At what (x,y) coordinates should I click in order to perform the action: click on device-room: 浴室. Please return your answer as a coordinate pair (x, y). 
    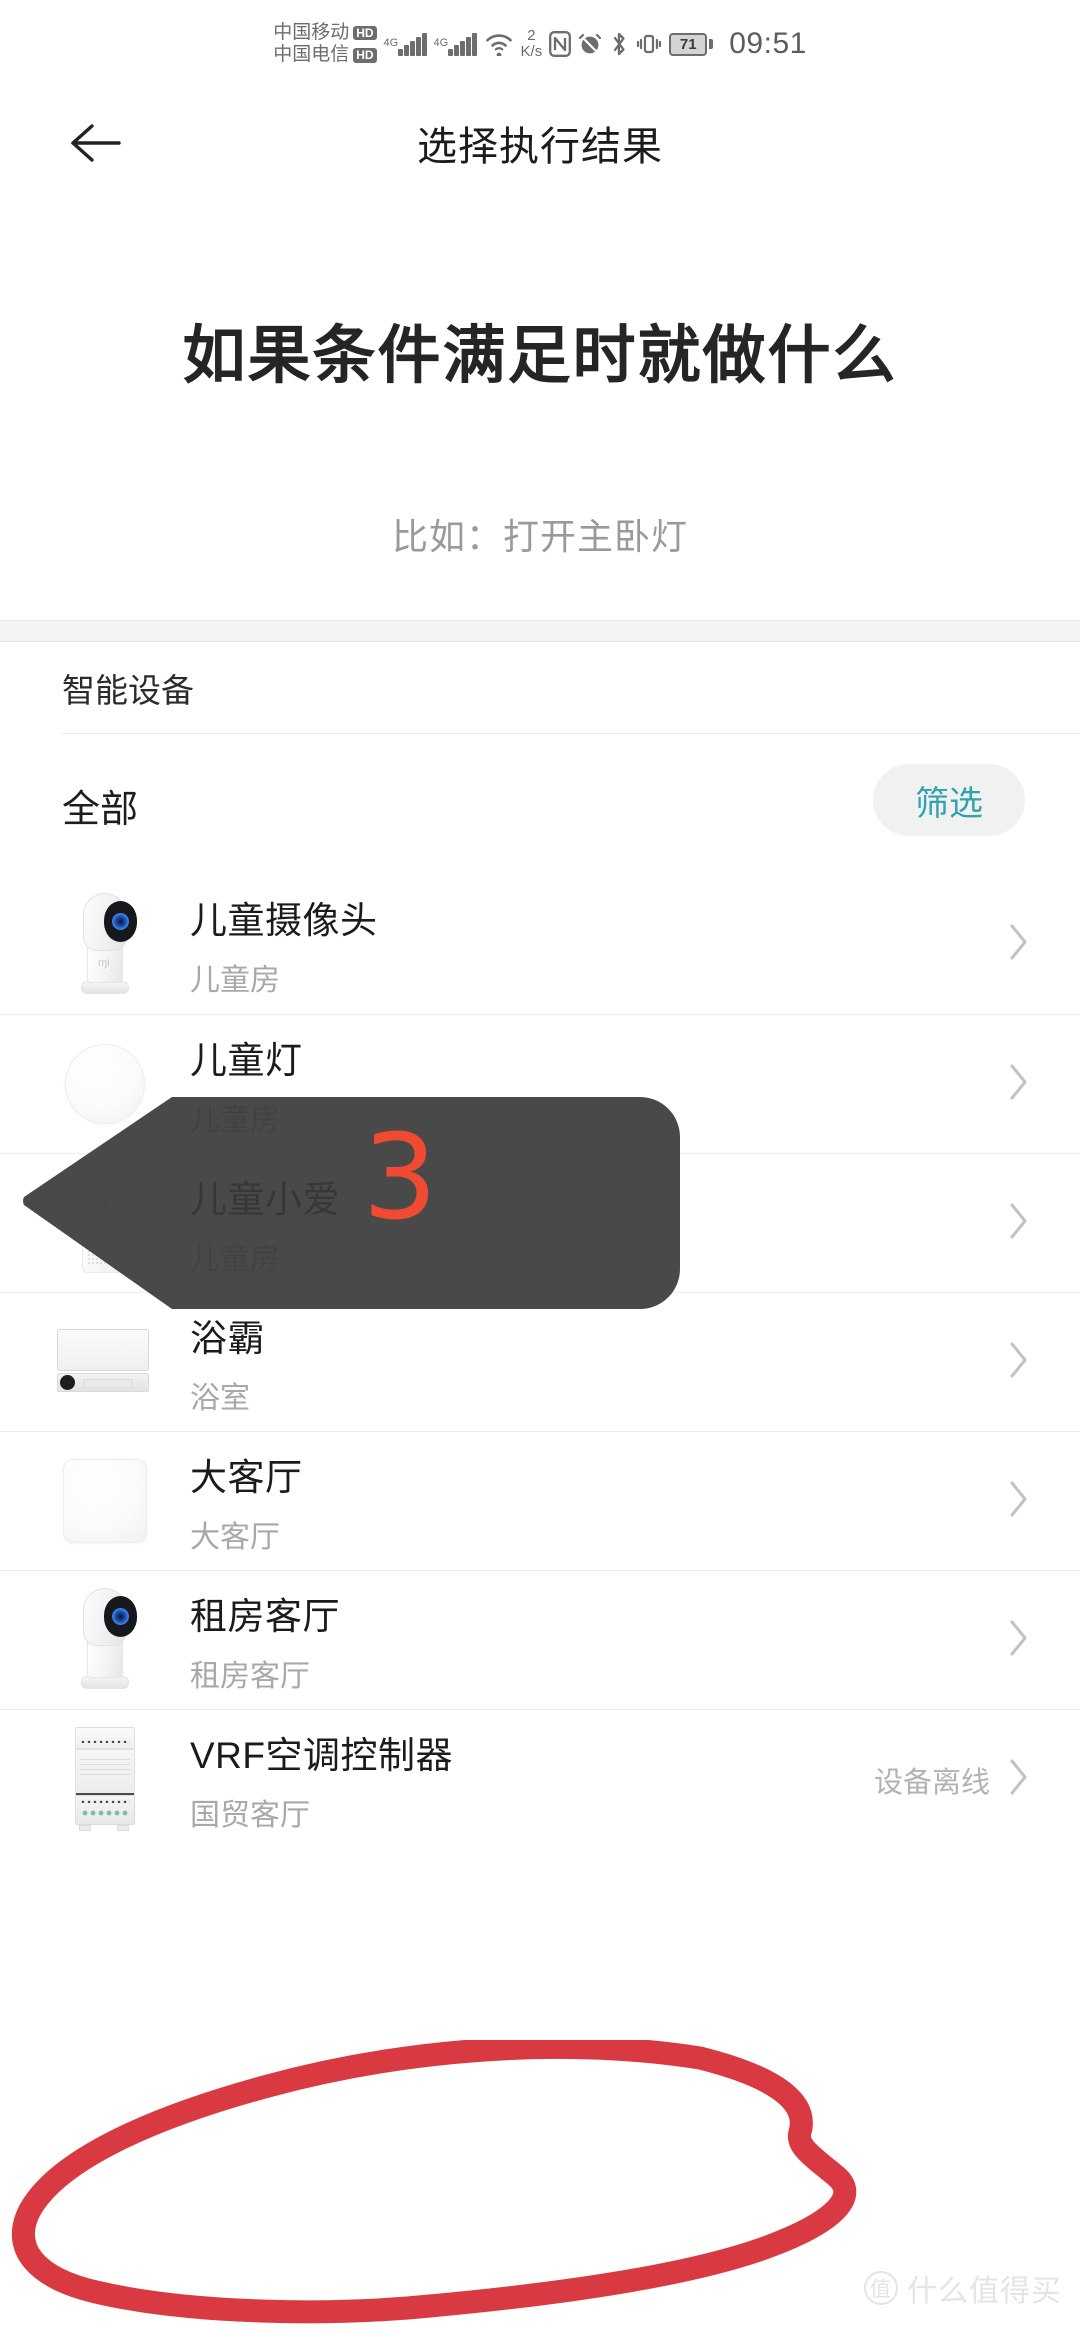
    Looking at the image, I should click on (220, 1398).